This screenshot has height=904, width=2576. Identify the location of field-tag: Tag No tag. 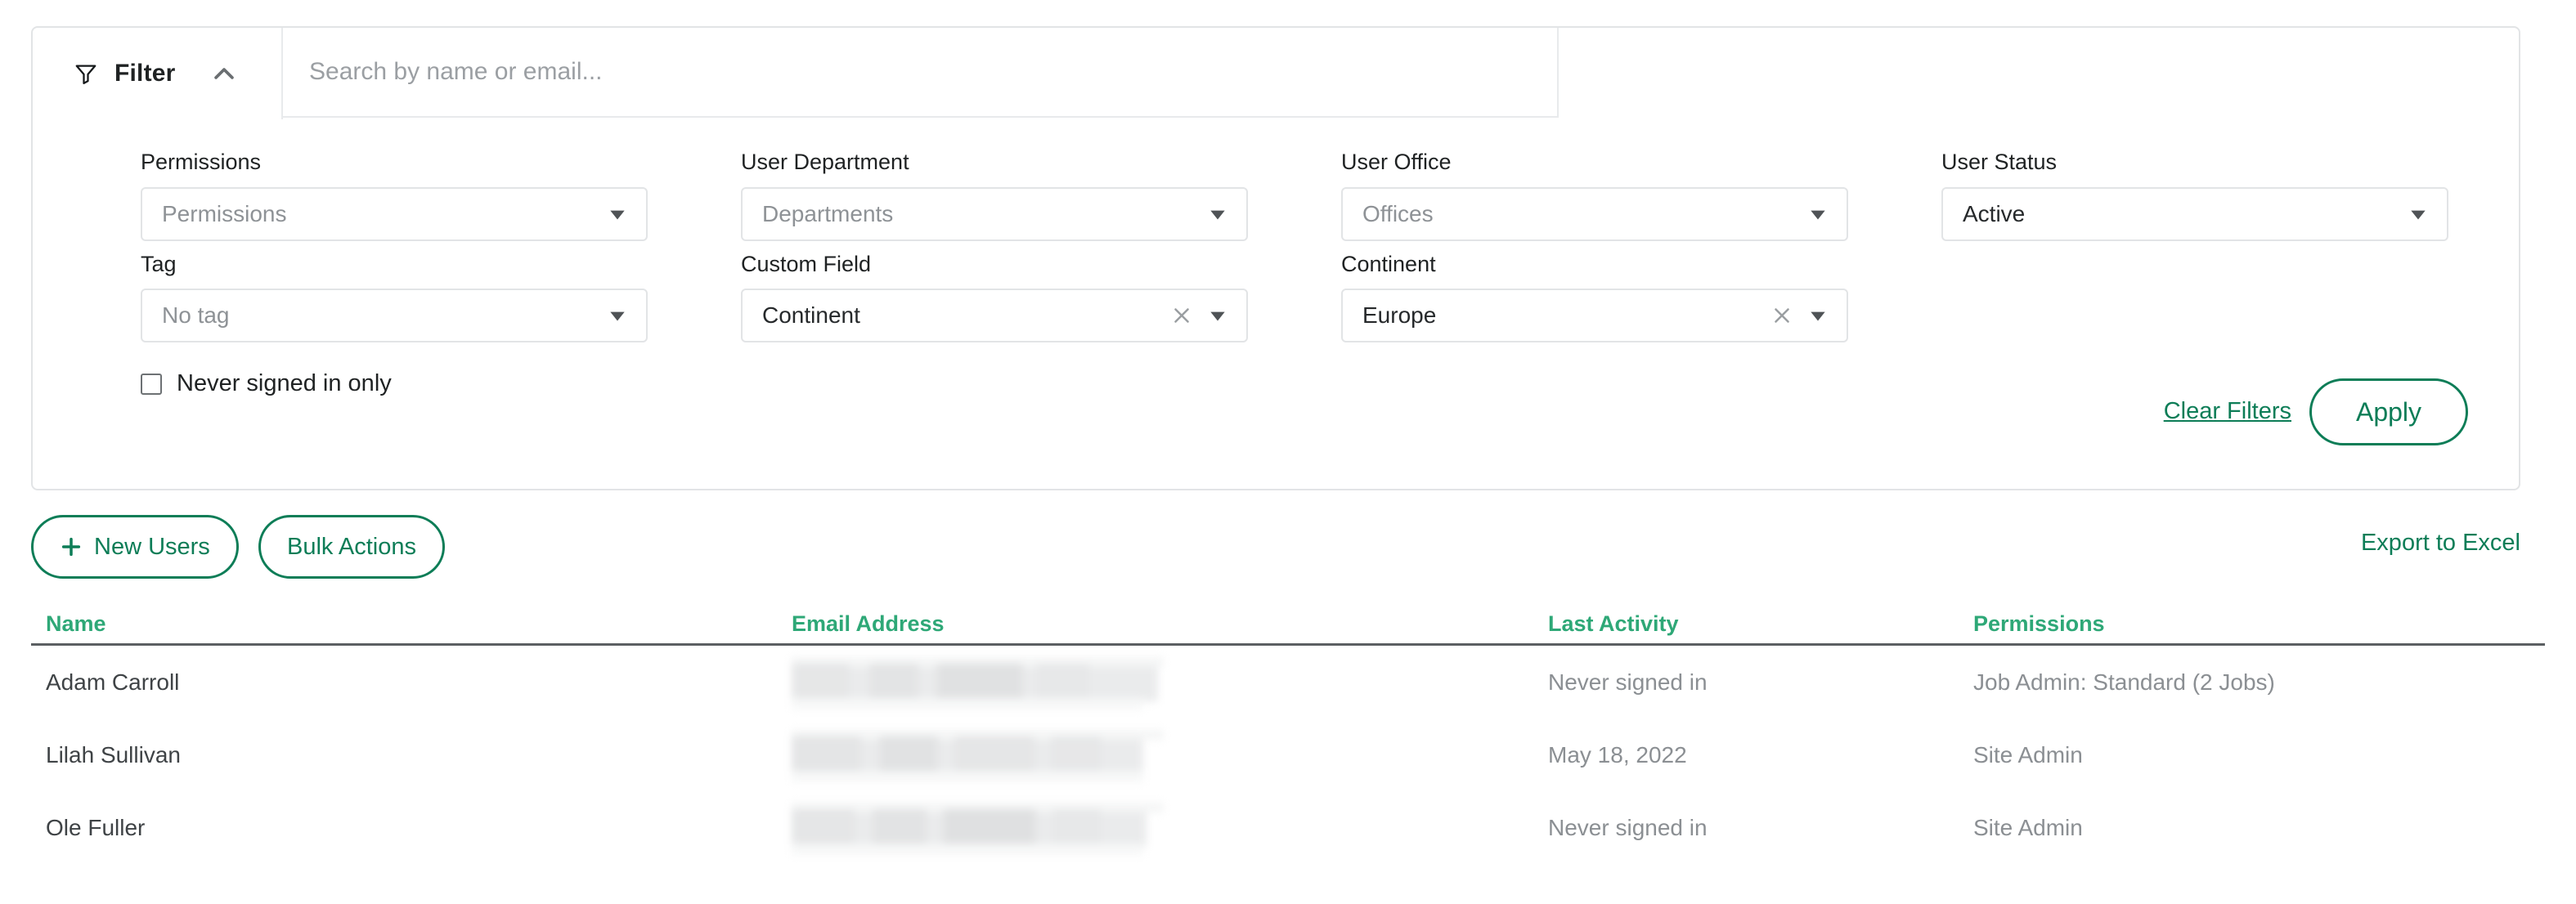
(394, 297).